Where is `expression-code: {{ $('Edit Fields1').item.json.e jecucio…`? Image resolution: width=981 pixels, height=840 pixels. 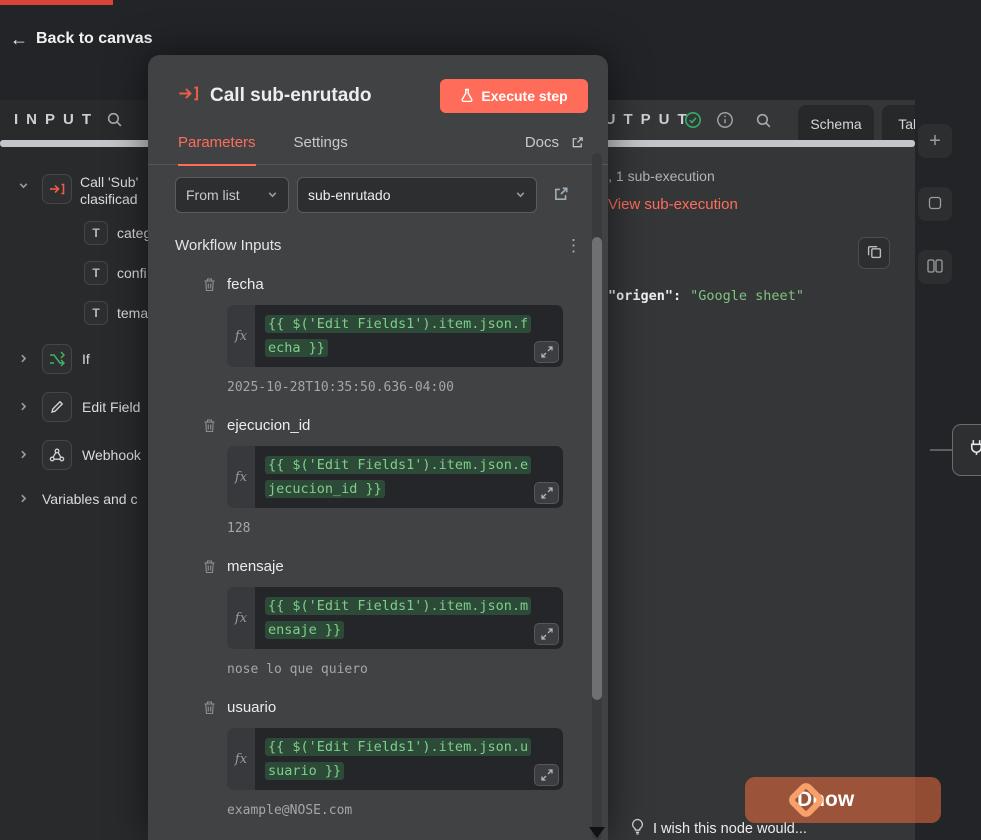 expression-code: {{ $('Edit Fields1').item.json.e jecucio… is located at coordinates (409, 477).